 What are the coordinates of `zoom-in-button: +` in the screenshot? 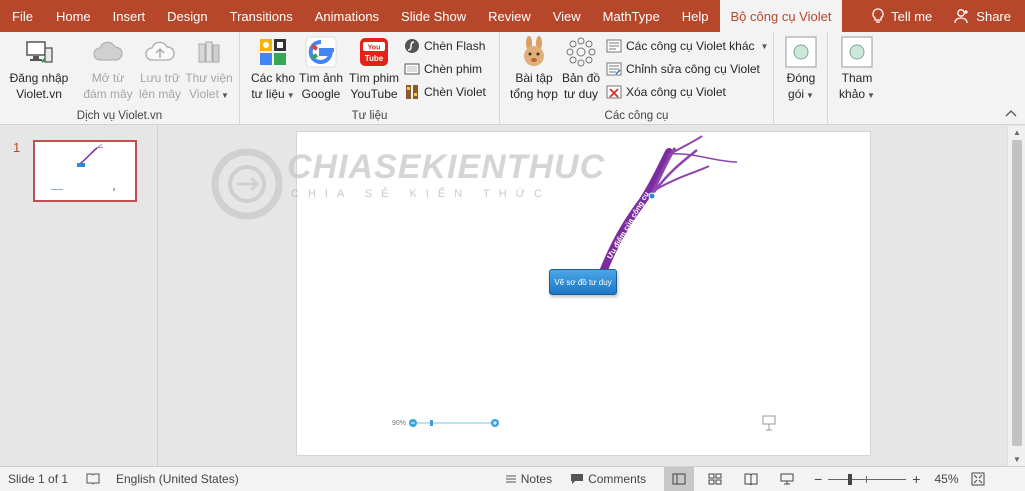 It's located at (916, 479).